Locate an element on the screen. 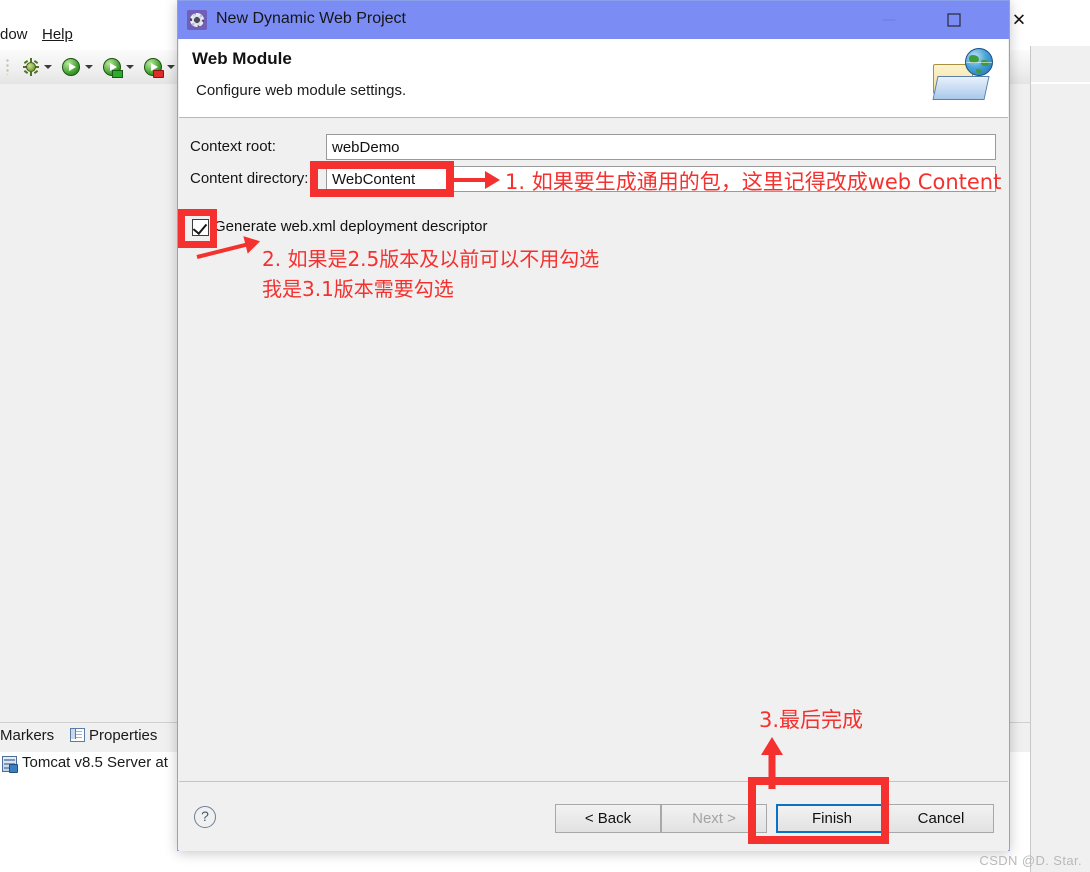  annotation-note-1: 1. 如果要生成通用的包，这里记得改成web Content is located at coordinates (753, 182).